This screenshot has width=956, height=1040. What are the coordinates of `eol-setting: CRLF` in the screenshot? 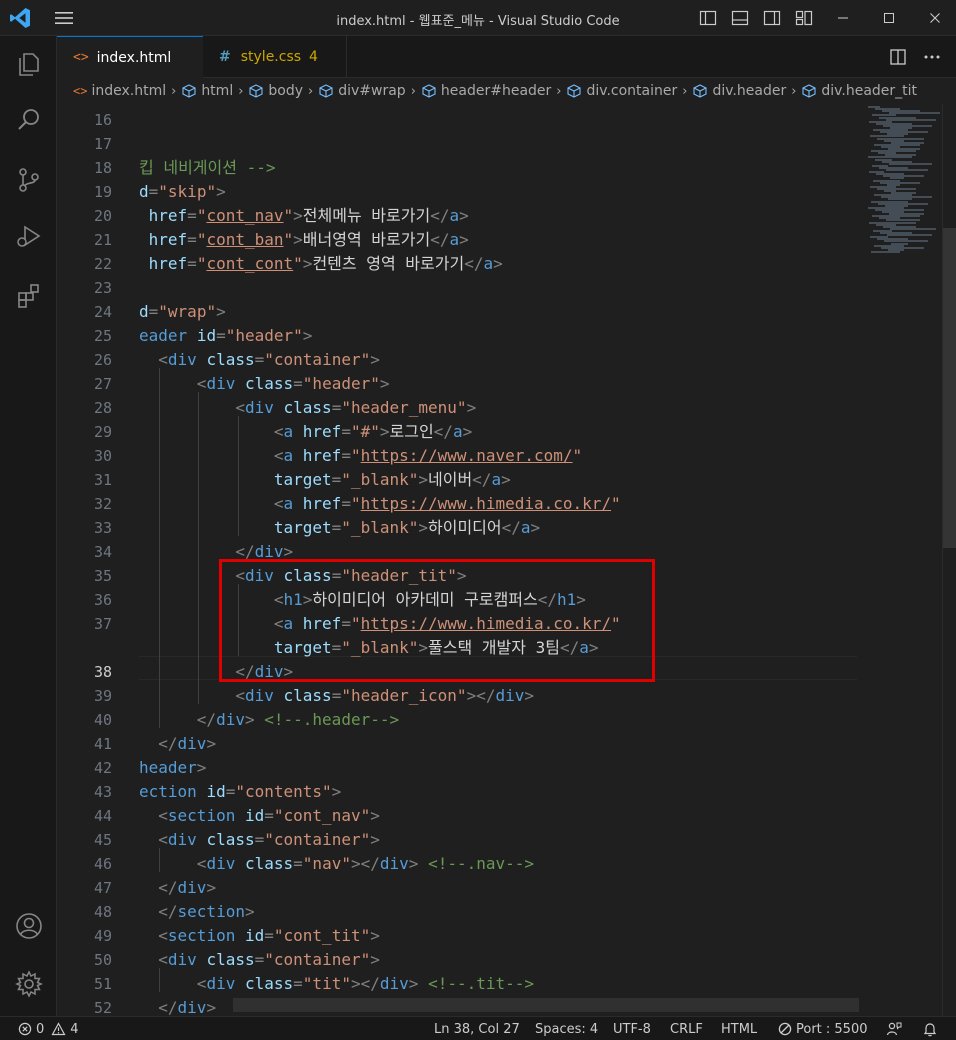 It's located at (686, 1028).